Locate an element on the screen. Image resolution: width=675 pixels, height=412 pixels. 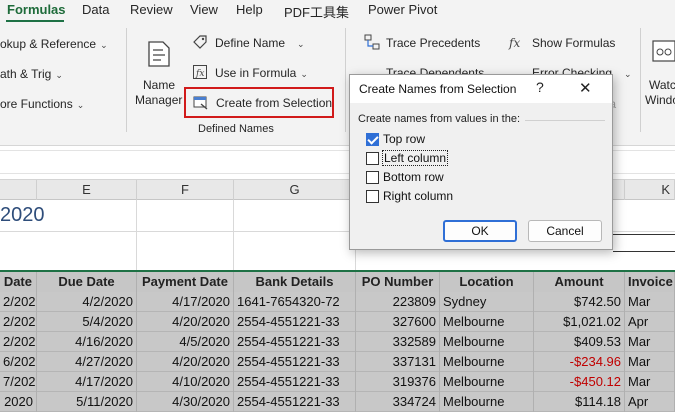
cell-amount: $409.53 is located at coordinates (579, 342).